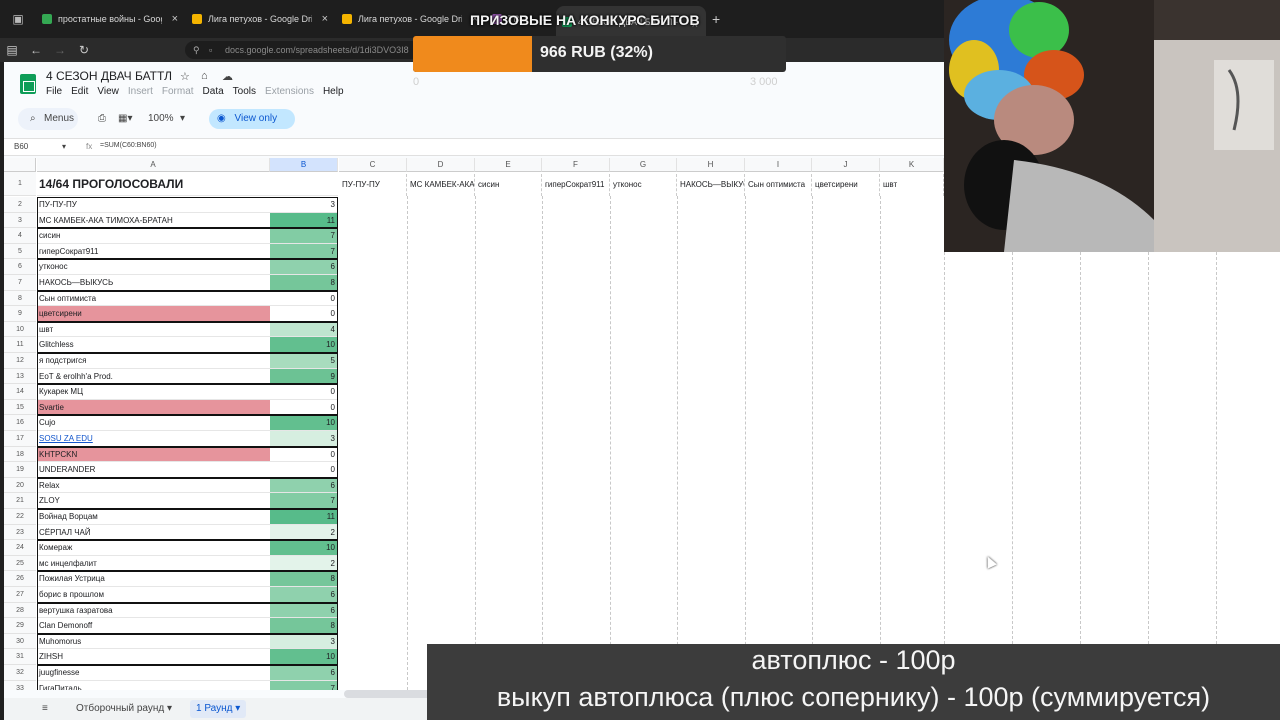  I want to click on menu-item: View, so click(108, 91).